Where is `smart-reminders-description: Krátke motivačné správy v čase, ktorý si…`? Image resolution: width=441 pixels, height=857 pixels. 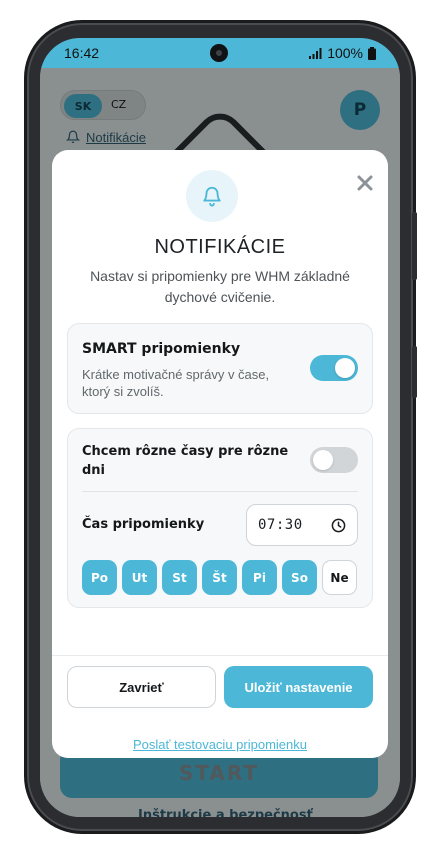
smart-reminders-description: Krátke motivačné správy v čase, ktorý si… is located at coordinates (176, 383).